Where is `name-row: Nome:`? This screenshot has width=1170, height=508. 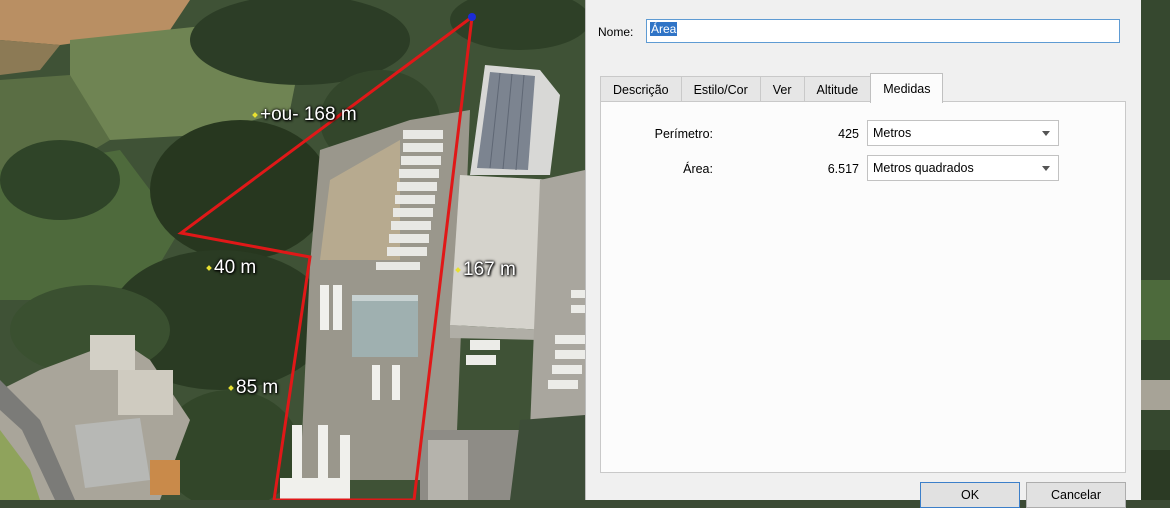
name-row: Nome: is located at coordinates (622, 32).